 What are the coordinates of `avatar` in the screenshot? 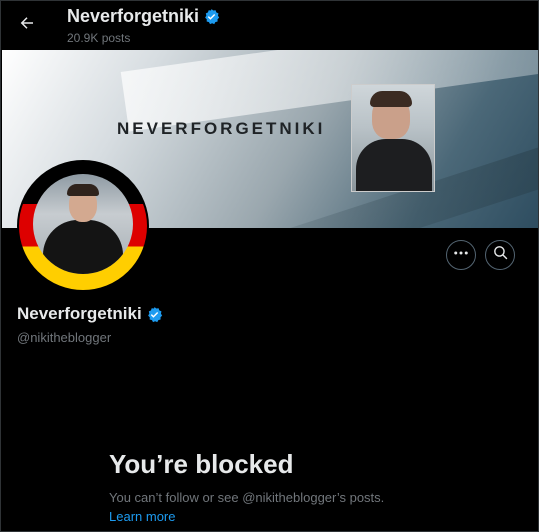 It's located at (83, 226).